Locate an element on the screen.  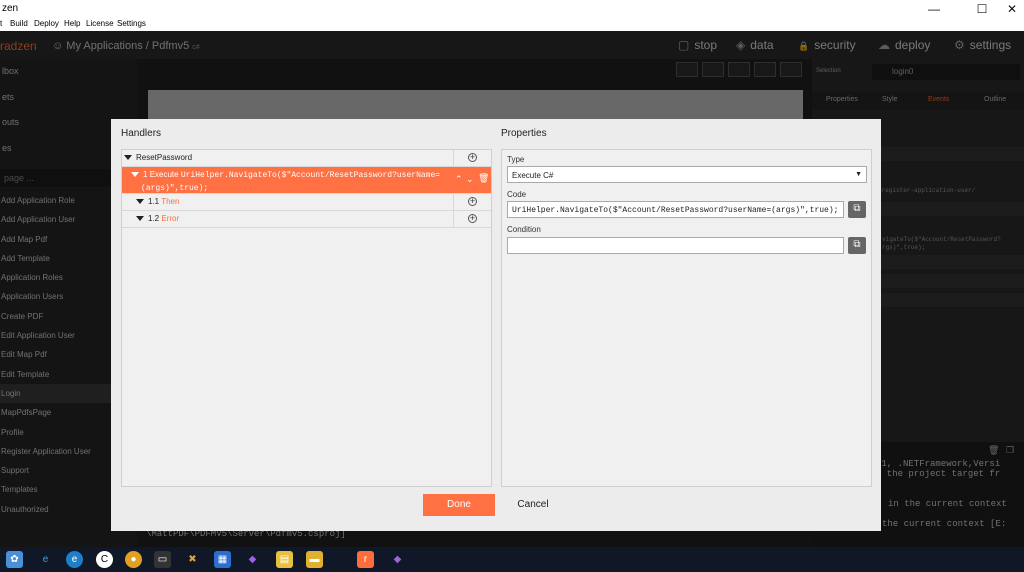
action-label: Execute is located at coordinates (164, 174).